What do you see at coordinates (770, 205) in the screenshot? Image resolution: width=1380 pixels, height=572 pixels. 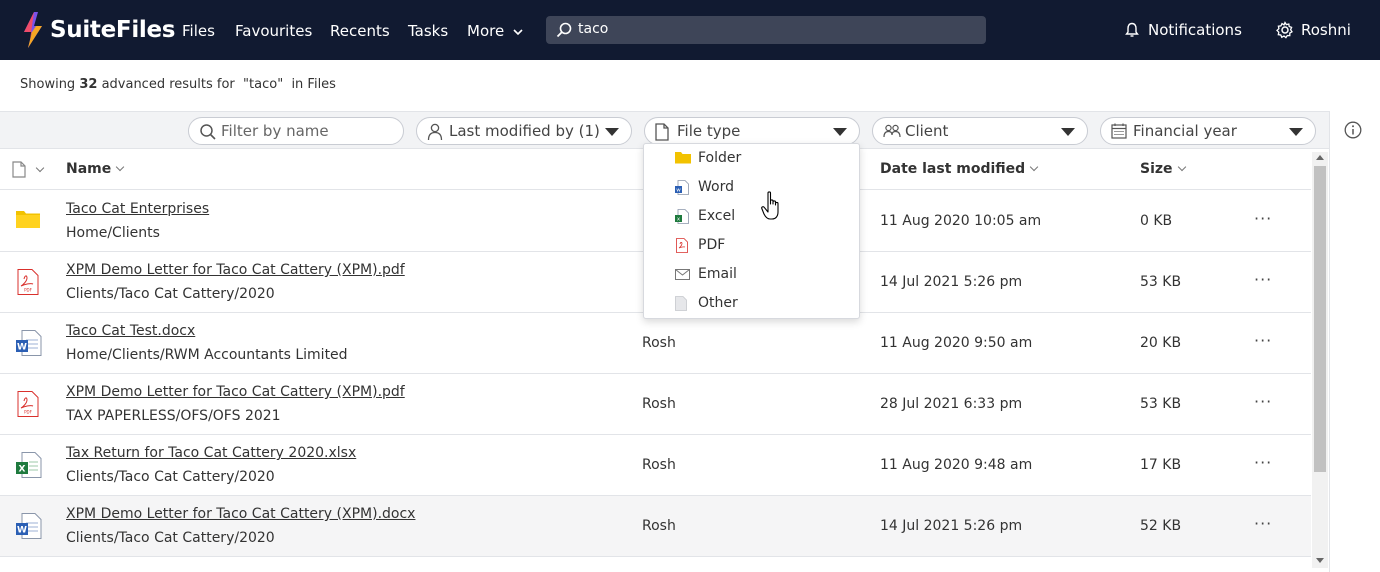 I see `hand-pointer-cursor-icon` at bounding box center [770, 205].